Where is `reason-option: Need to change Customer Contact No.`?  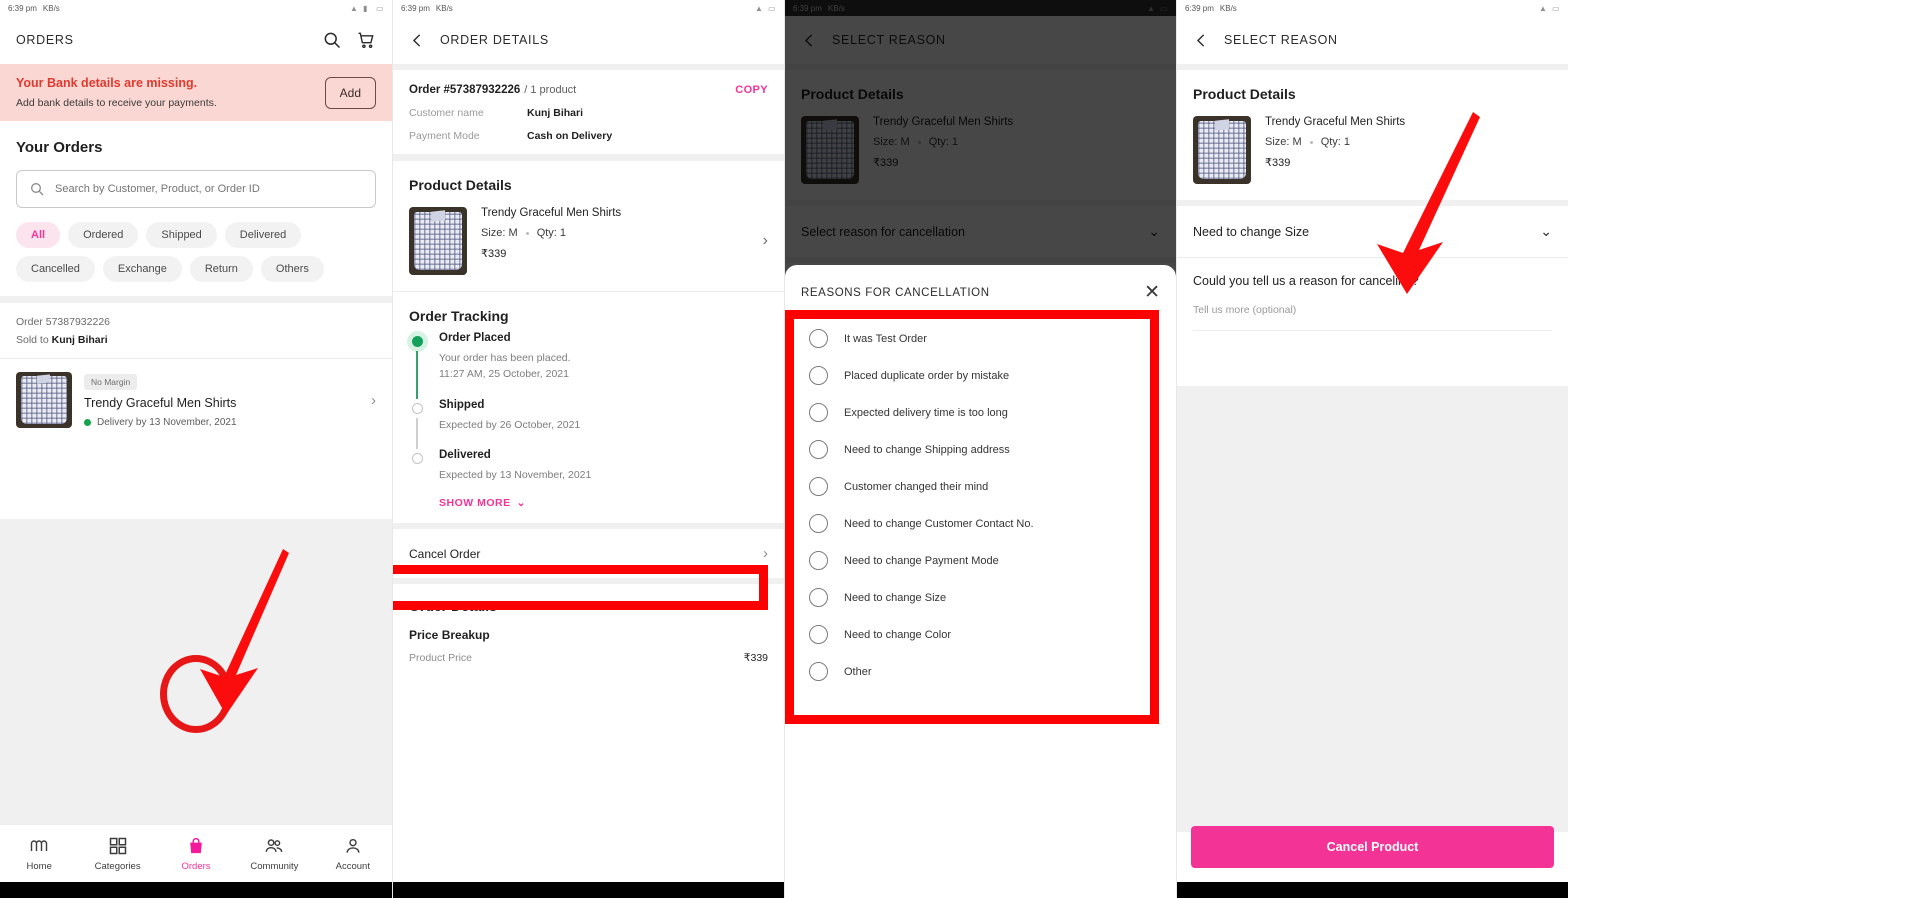 reason-option: Need to change Customer Contact No. is located at coordinates (980, 523).